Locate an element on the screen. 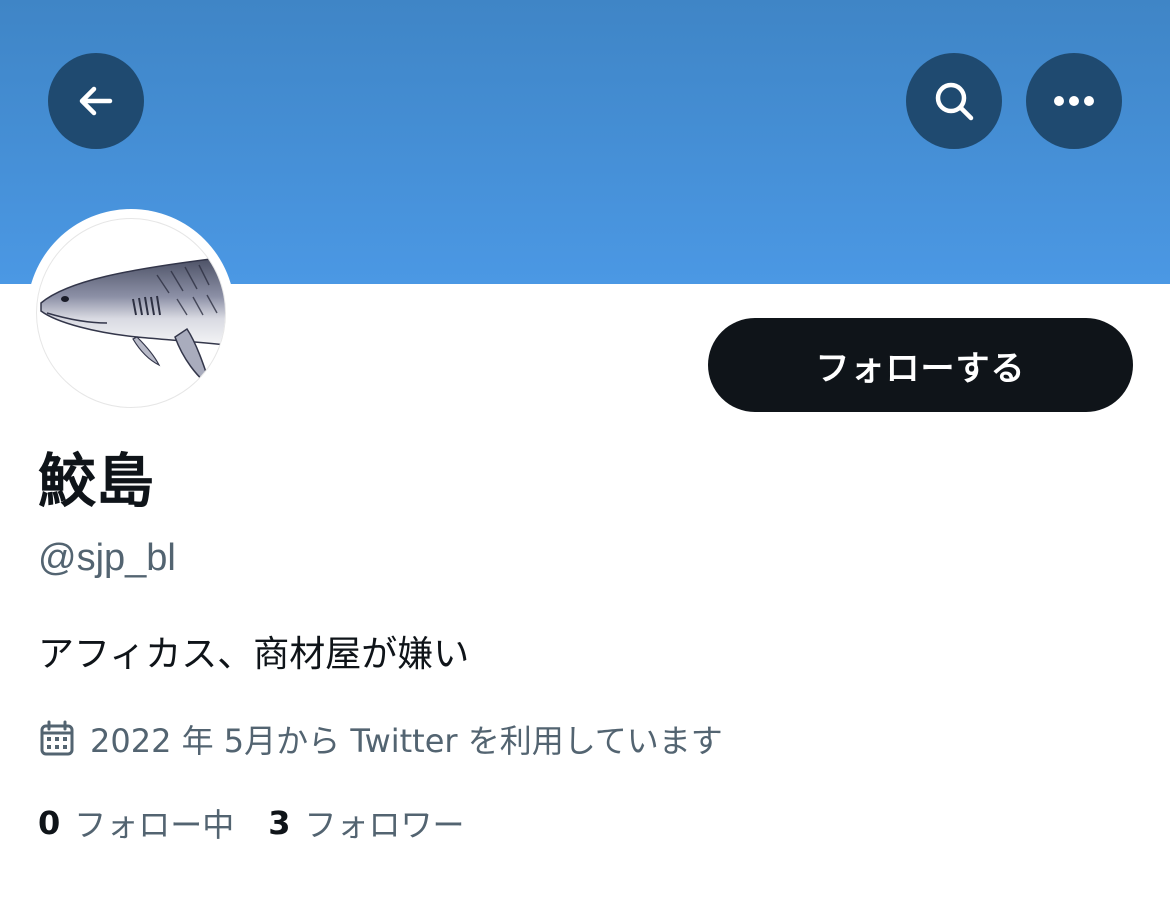  following-count: 0 is located at coordinates (49, 823).